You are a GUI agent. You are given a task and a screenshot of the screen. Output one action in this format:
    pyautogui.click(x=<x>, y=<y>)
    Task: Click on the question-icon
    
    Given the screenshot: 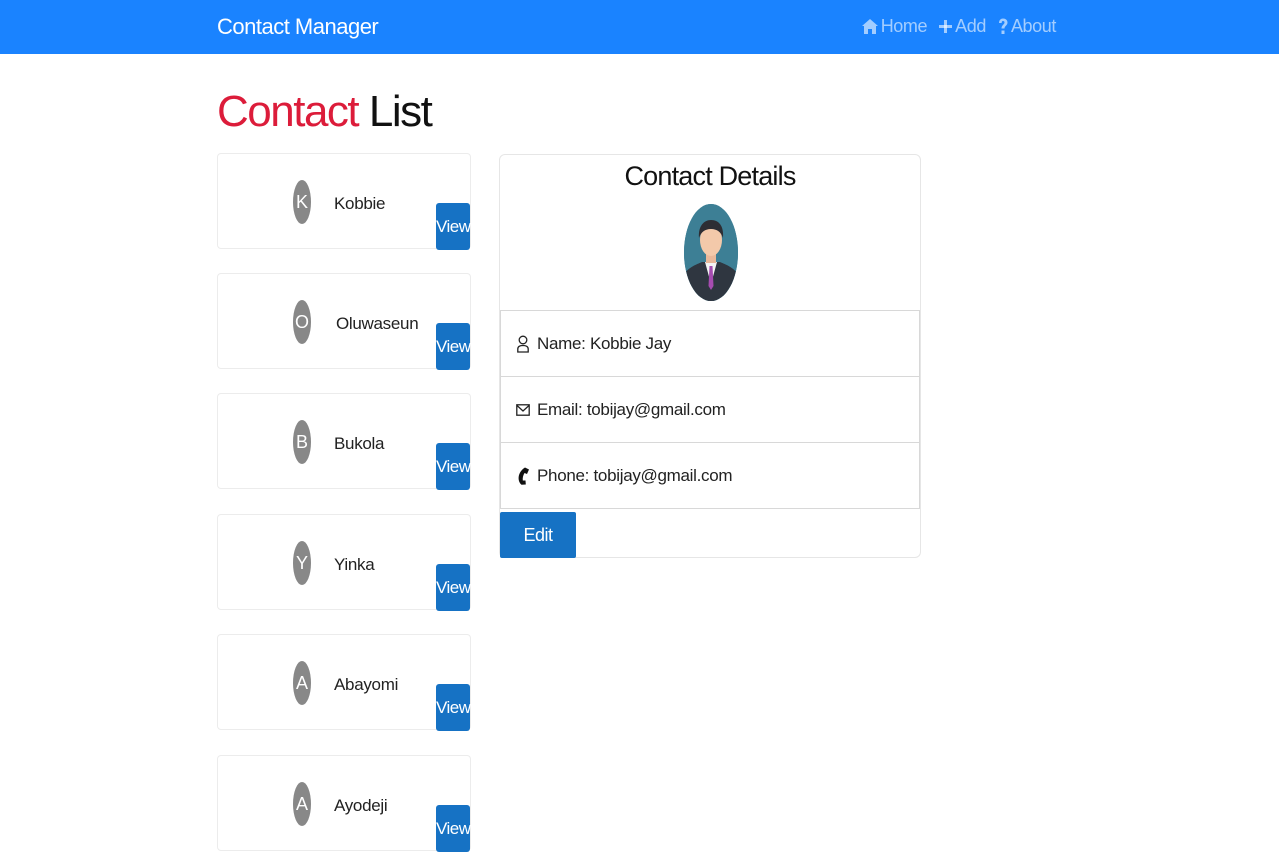 What is the action you would take?
    pyautogui.click(x=1003, y=26)
    